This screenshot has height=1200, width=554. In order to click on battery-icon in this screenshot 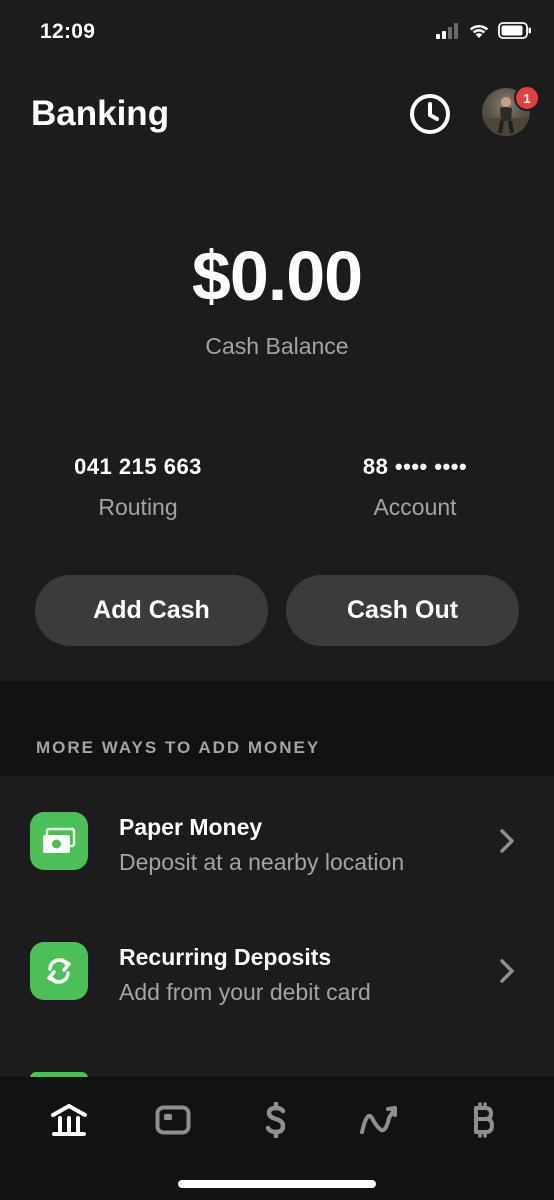, I will do `click(514, 30)`.